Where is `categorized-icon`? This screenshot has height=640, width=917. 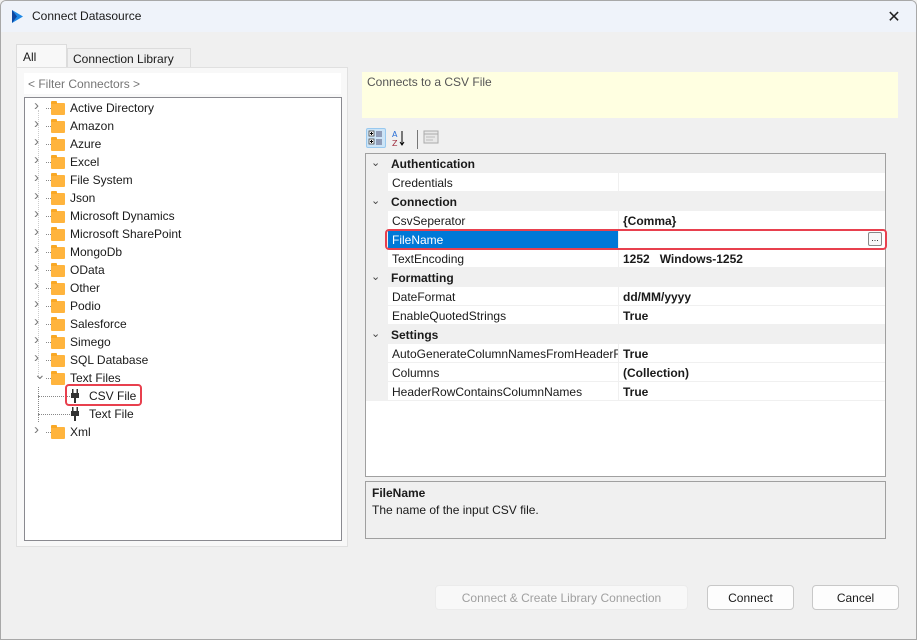
categorized-icon is located at coordinates (375, 137).